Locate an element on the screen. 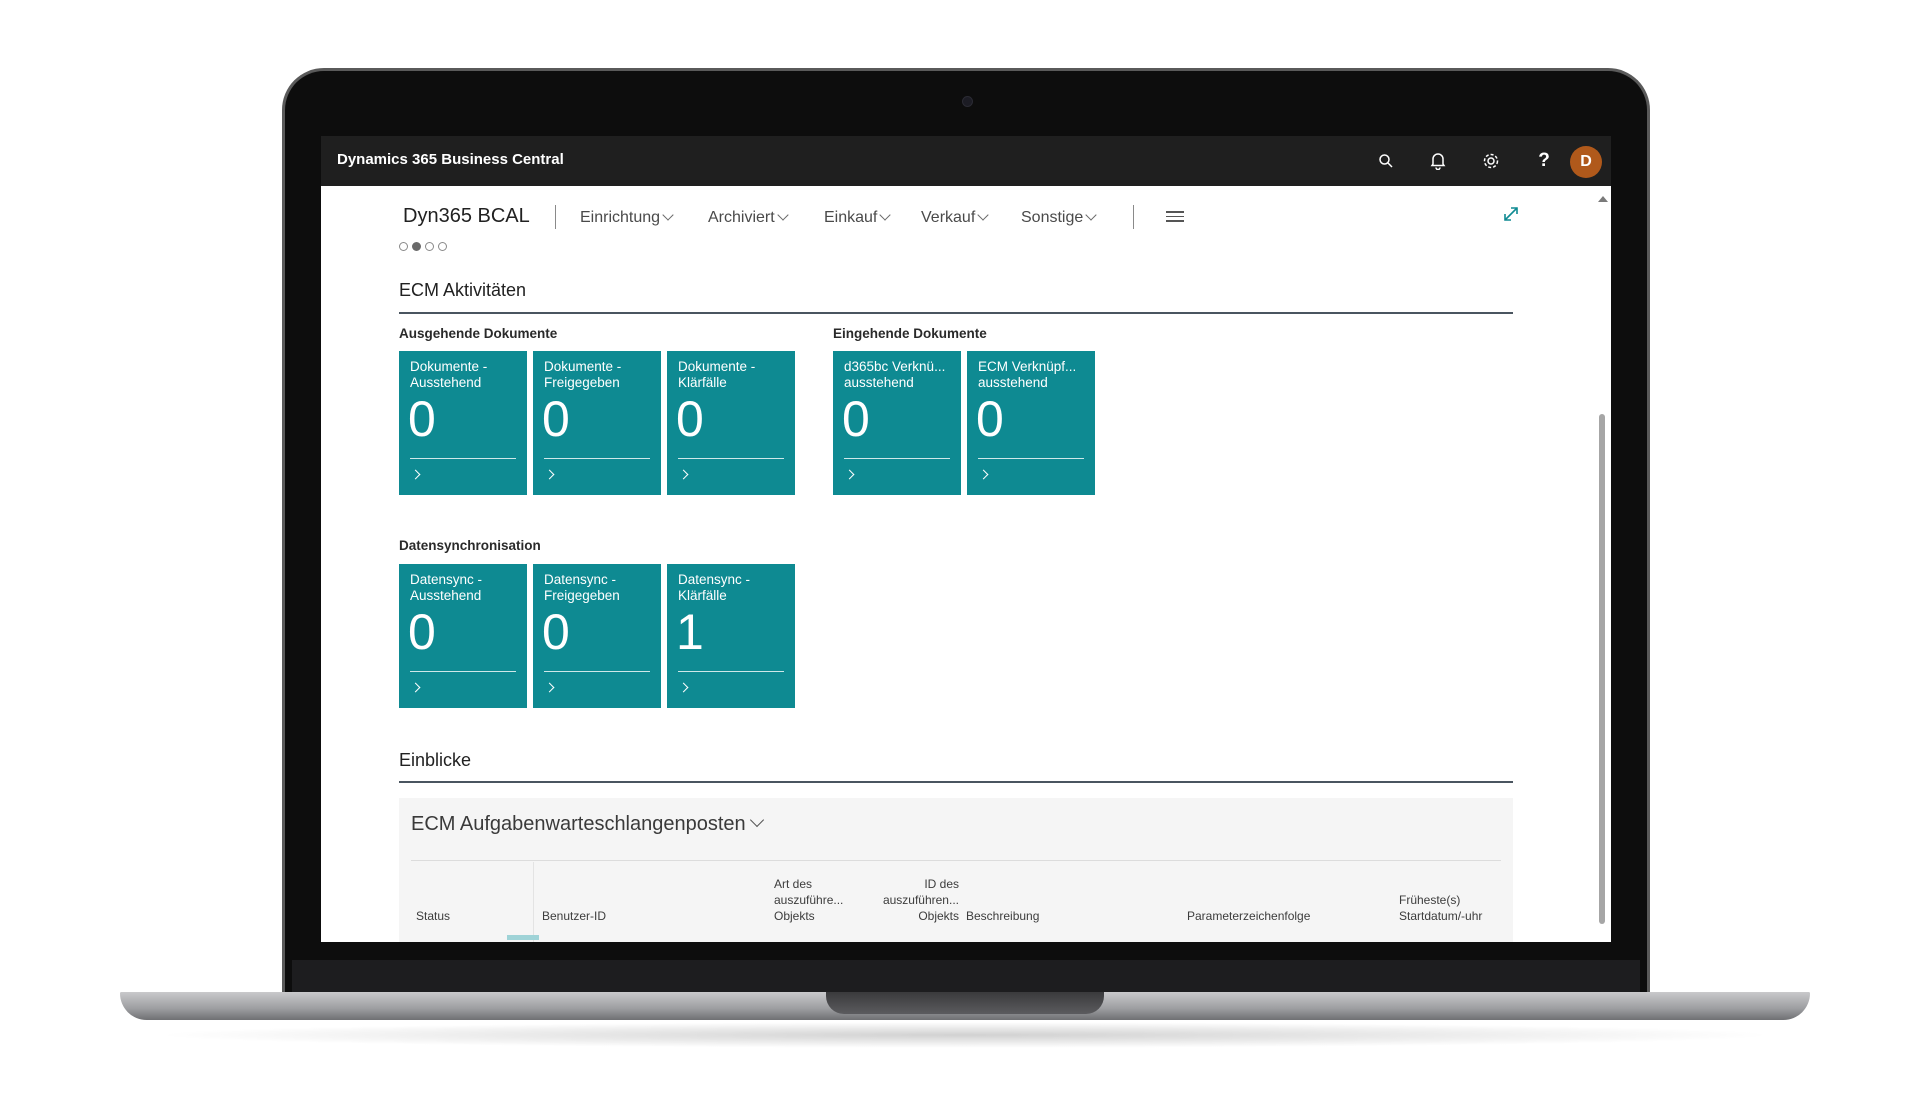 The image size is (1920, 1104). nav-item-label: Verkauf is located at coordinates (948, 217).